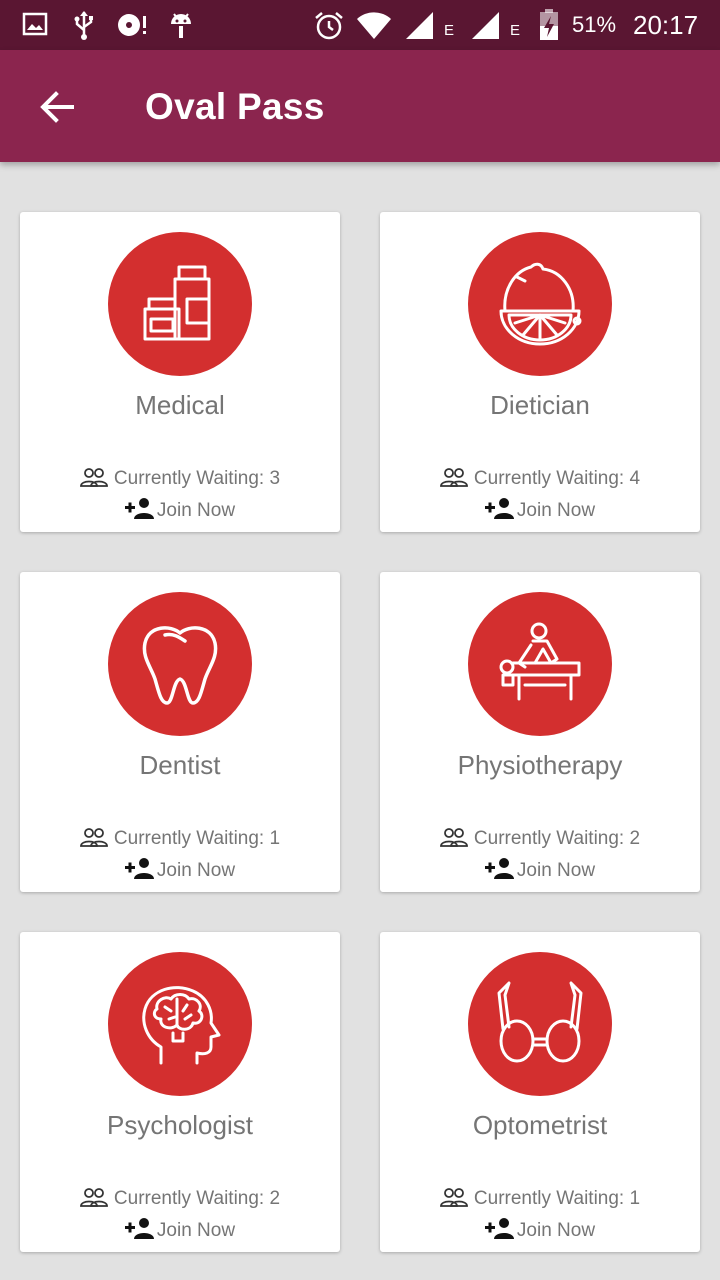 This screenshot has height=1280, width=720. I want to click on battery-percent: 51%, so click(594, 24).